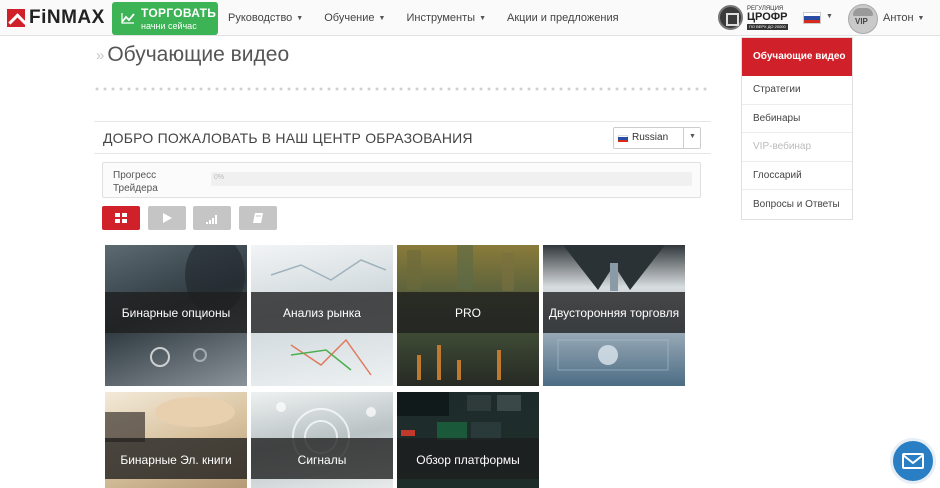 Image resolution: width=940 pixels, height=488 pixels. What do you see at coordinates (863, 19) in the screenshot?
I see `user-avatar` at bounding box center [863, 19].